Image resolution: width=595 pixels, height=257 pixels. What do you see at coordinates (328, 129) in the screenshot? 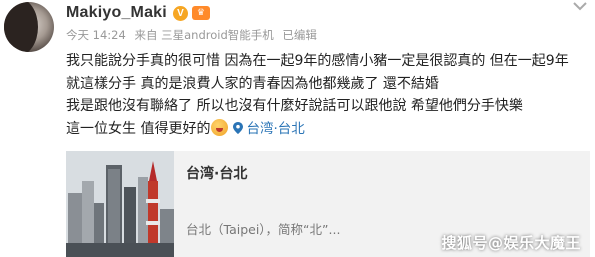
I see `post-line-last: 這一位女生 值得更好的 台湾·台北` at bounding box center [328, 129].